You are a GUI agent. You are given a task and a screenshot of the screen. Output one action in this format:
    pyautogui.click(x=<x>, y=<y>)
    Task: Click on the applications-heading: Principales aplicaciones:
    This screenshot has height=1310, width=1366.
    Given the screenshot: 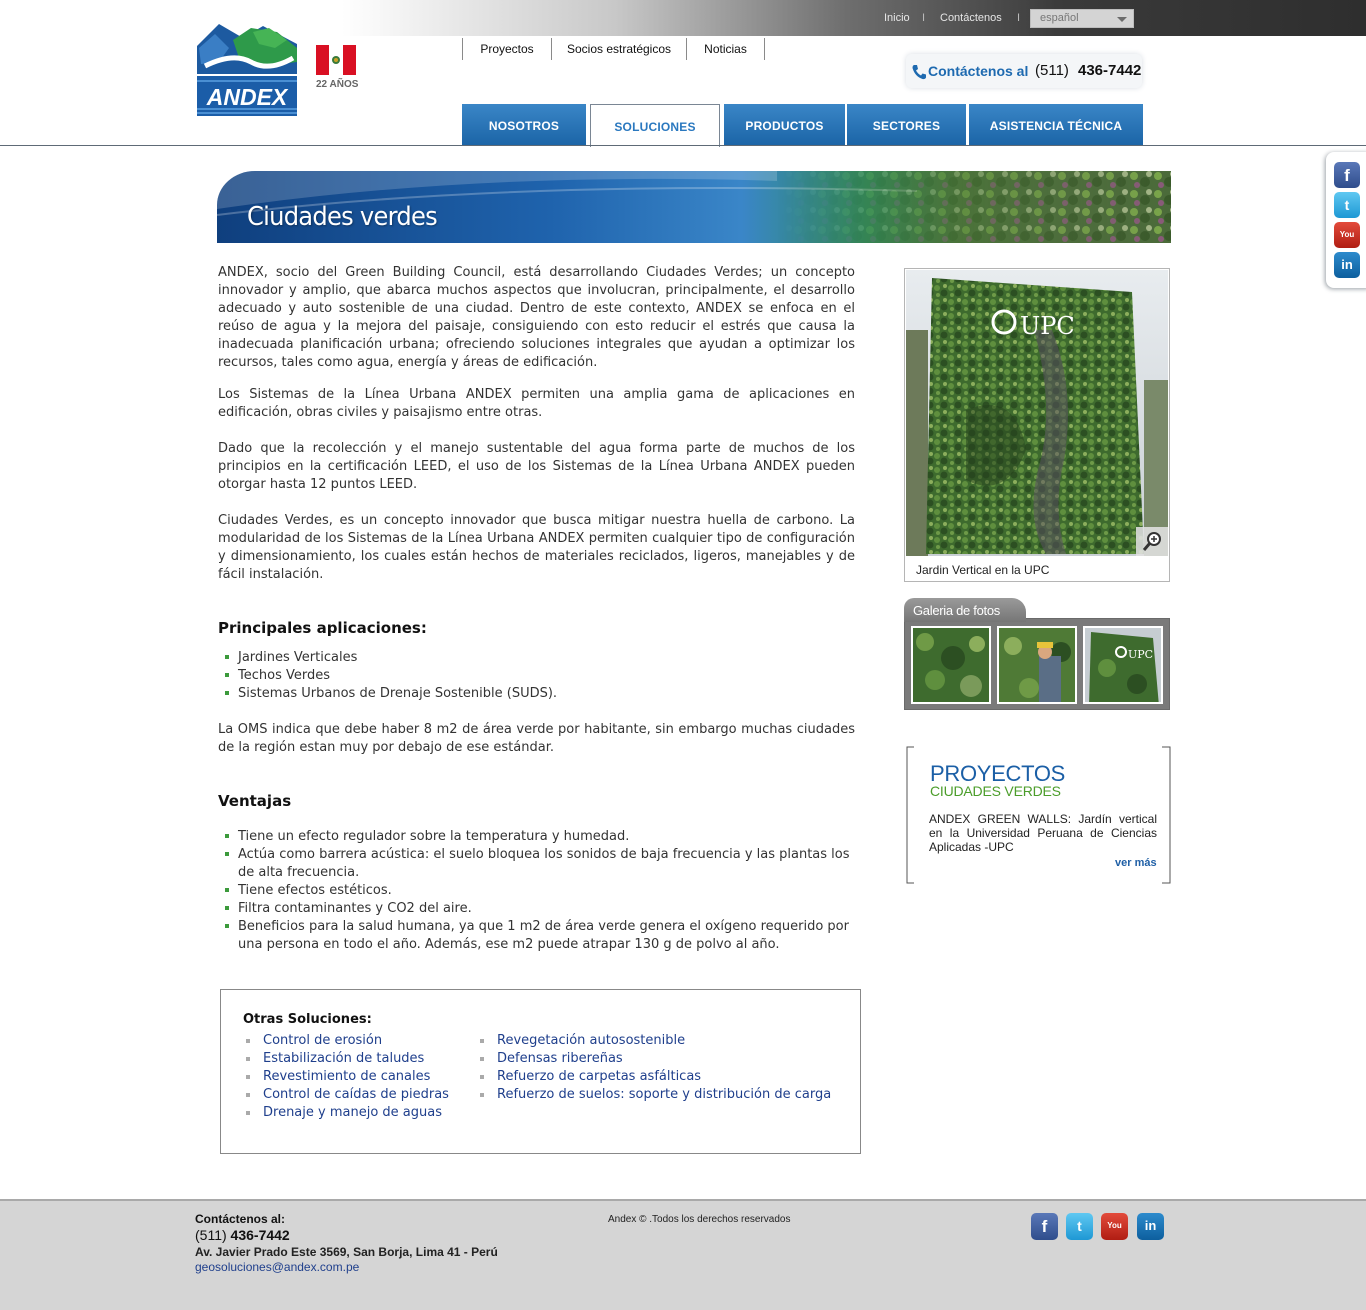 What is the action you would take?
    pyautogui.click(x=322, y=628)
    